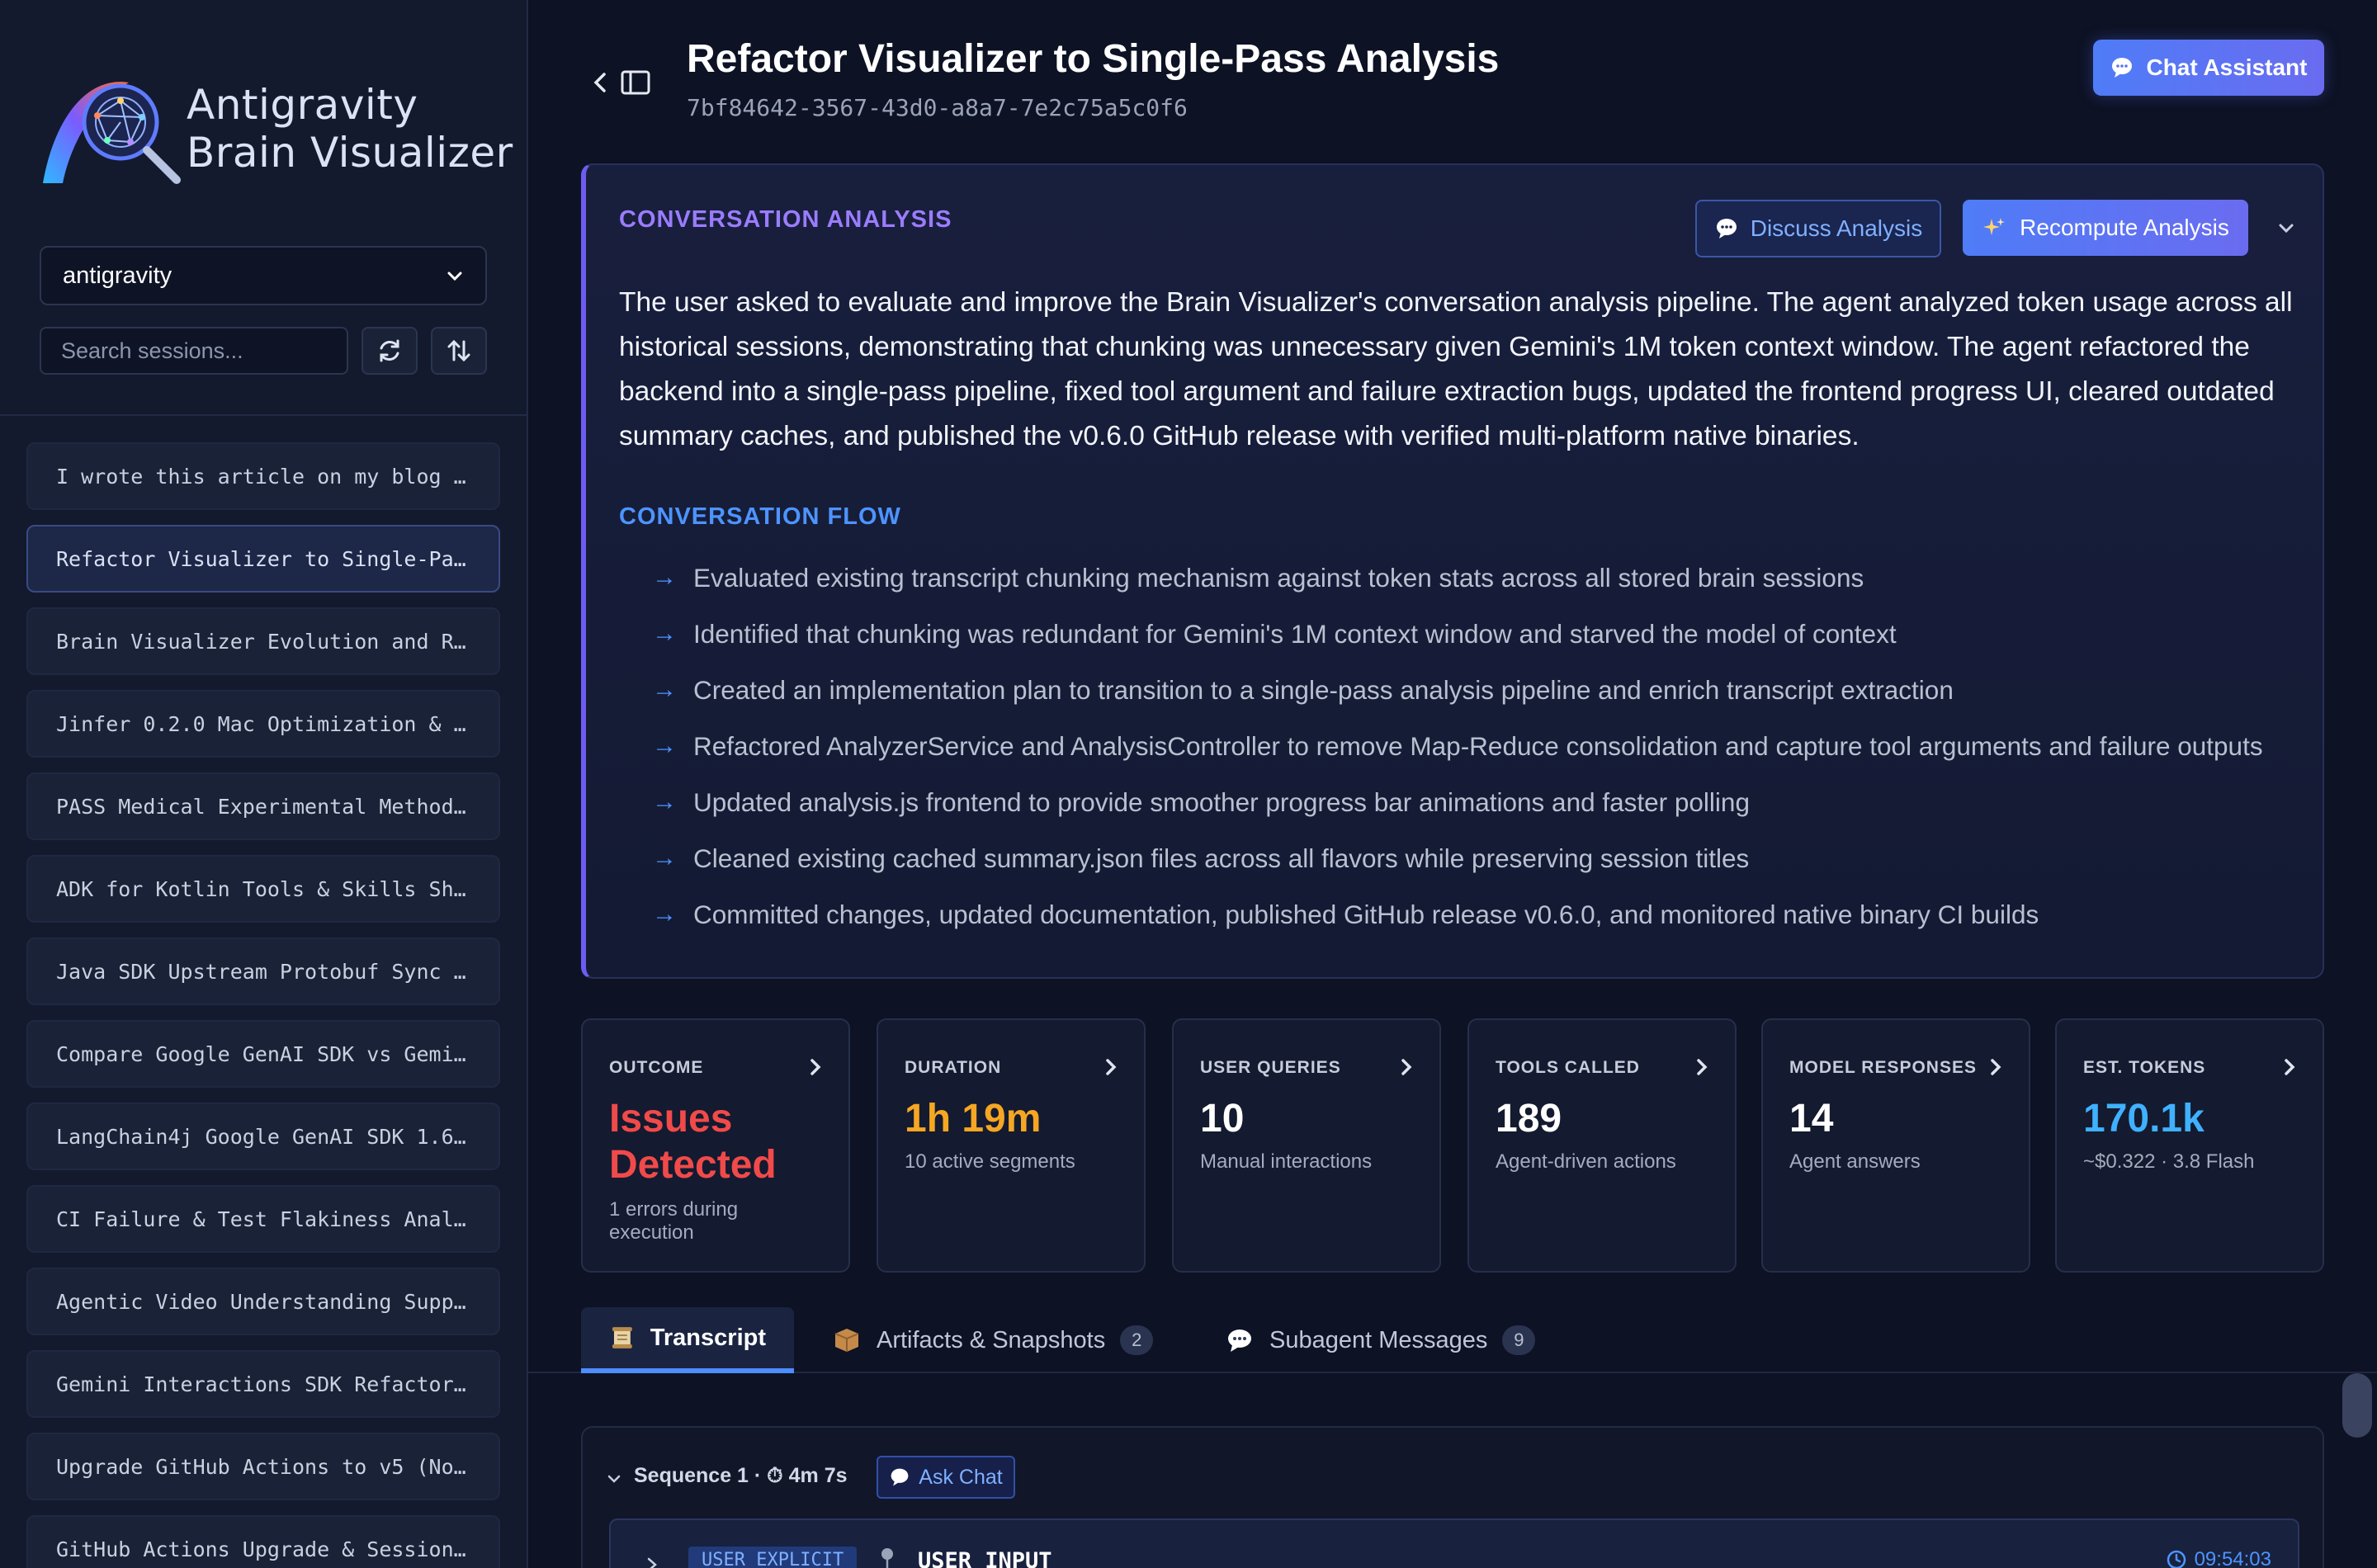 The height and width of the screenshot is (1568, 2377). What do you see at coordinates (2208, 68) in the screenshot?
I see `chat-assistant-button: Chat Assistant` at bounding box center [2208, 68].